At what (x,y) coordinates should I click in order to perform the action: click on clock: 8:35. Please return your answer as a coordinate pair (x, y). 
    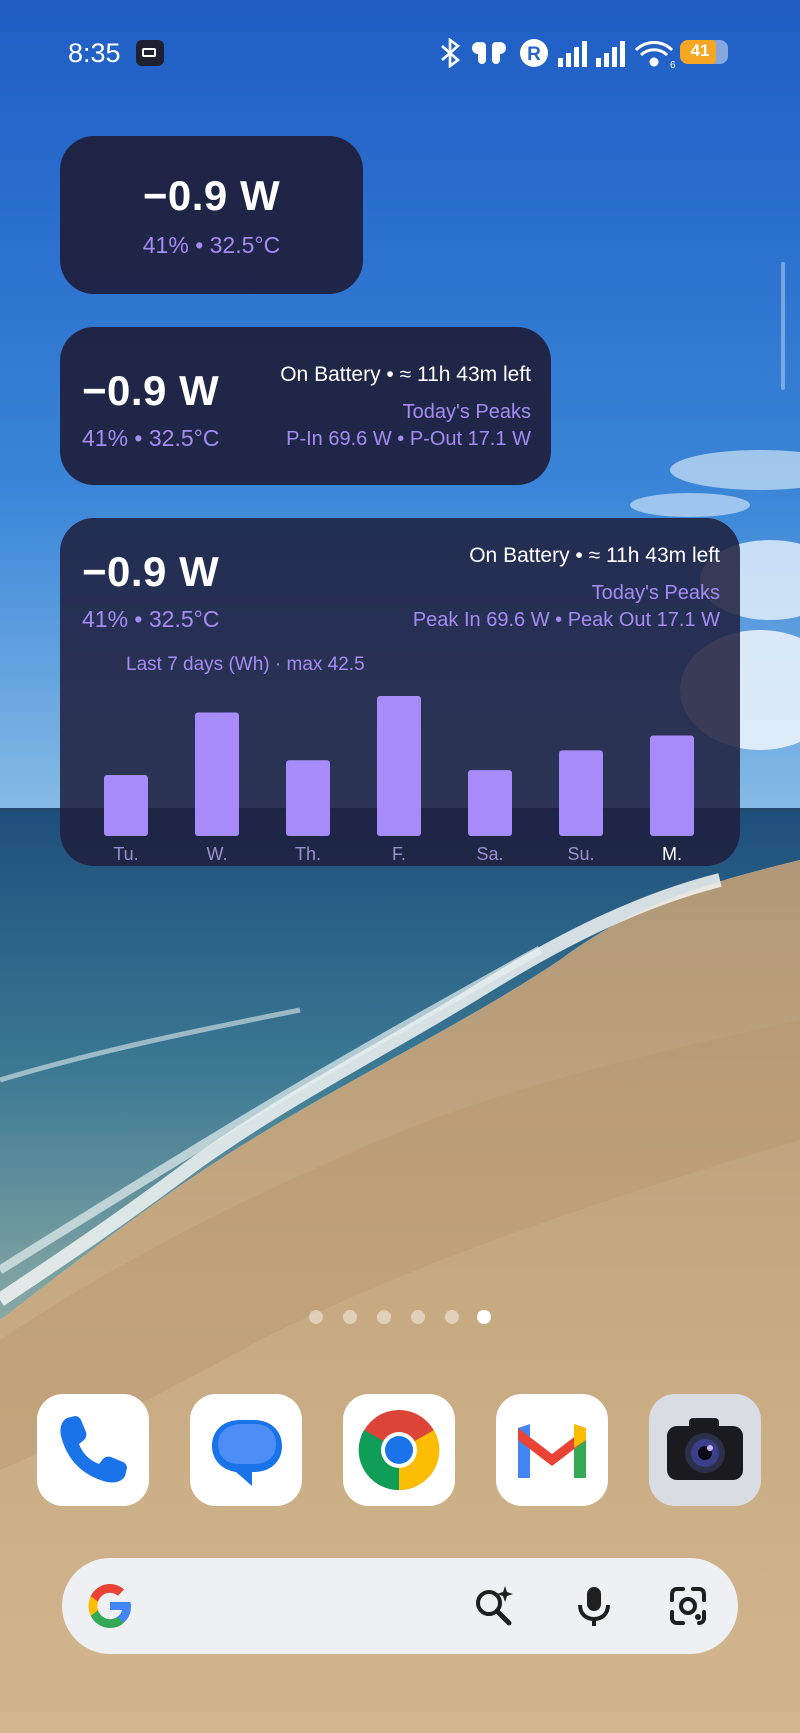
    Looking at the image, I should click on (94, 53).